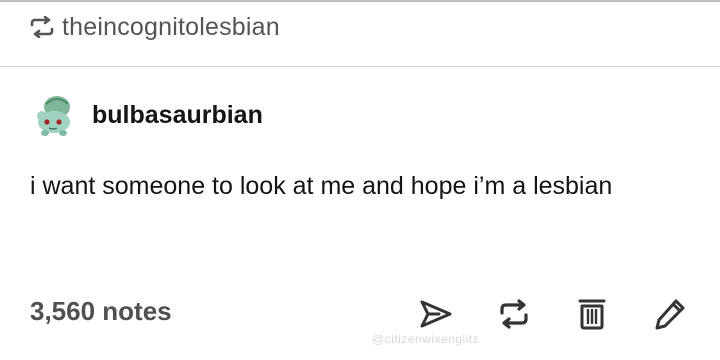 The width and height of the screenshot is (720, 360). I want to click on edit-icon, so click(670, 314).